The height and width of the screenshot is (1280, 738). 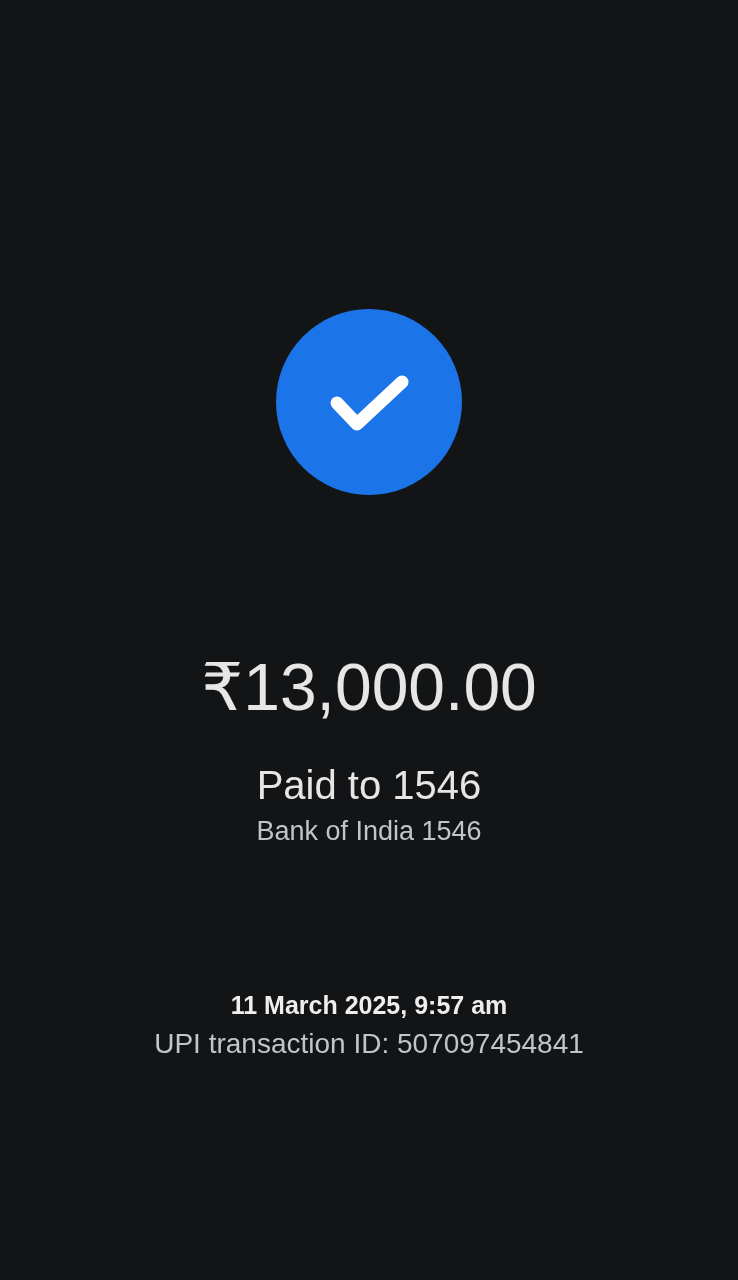 I want to click on recipient-account: Bank of India 1546, so click(x=369, y=831).